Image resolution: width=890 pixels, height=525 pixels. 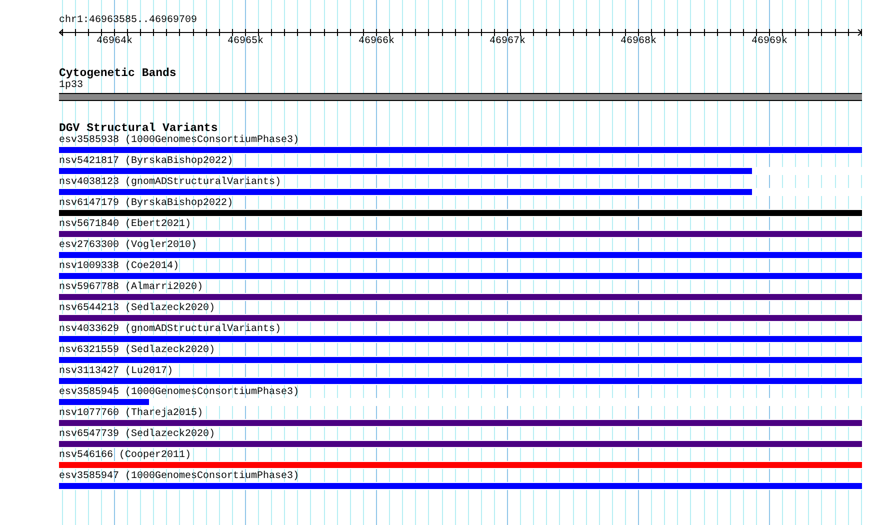 I want to click on variant-label: nsv1009338 (Coe2014), so click(x=119, y=266).